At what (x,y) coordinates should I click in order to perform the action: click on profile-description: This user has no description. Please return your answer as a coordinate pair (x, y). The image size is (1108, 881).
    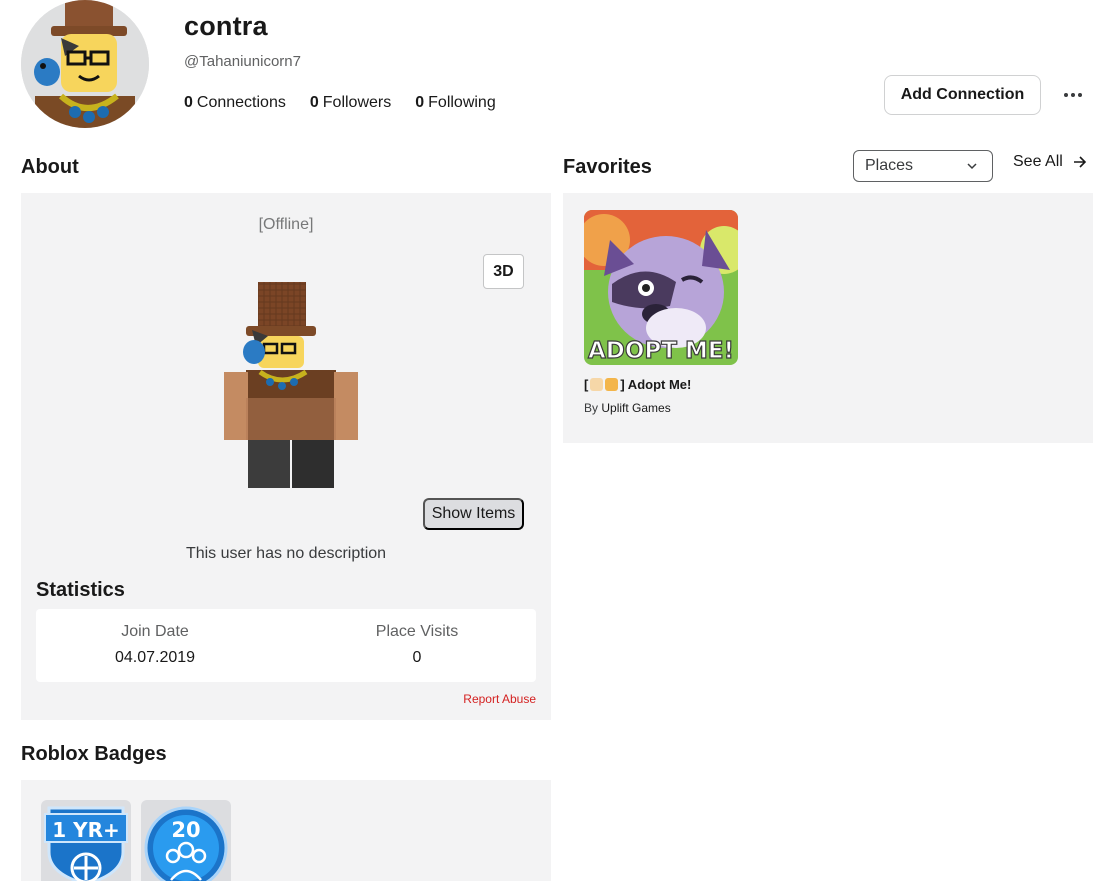
    Looking at the image, I should click on (286, 553).